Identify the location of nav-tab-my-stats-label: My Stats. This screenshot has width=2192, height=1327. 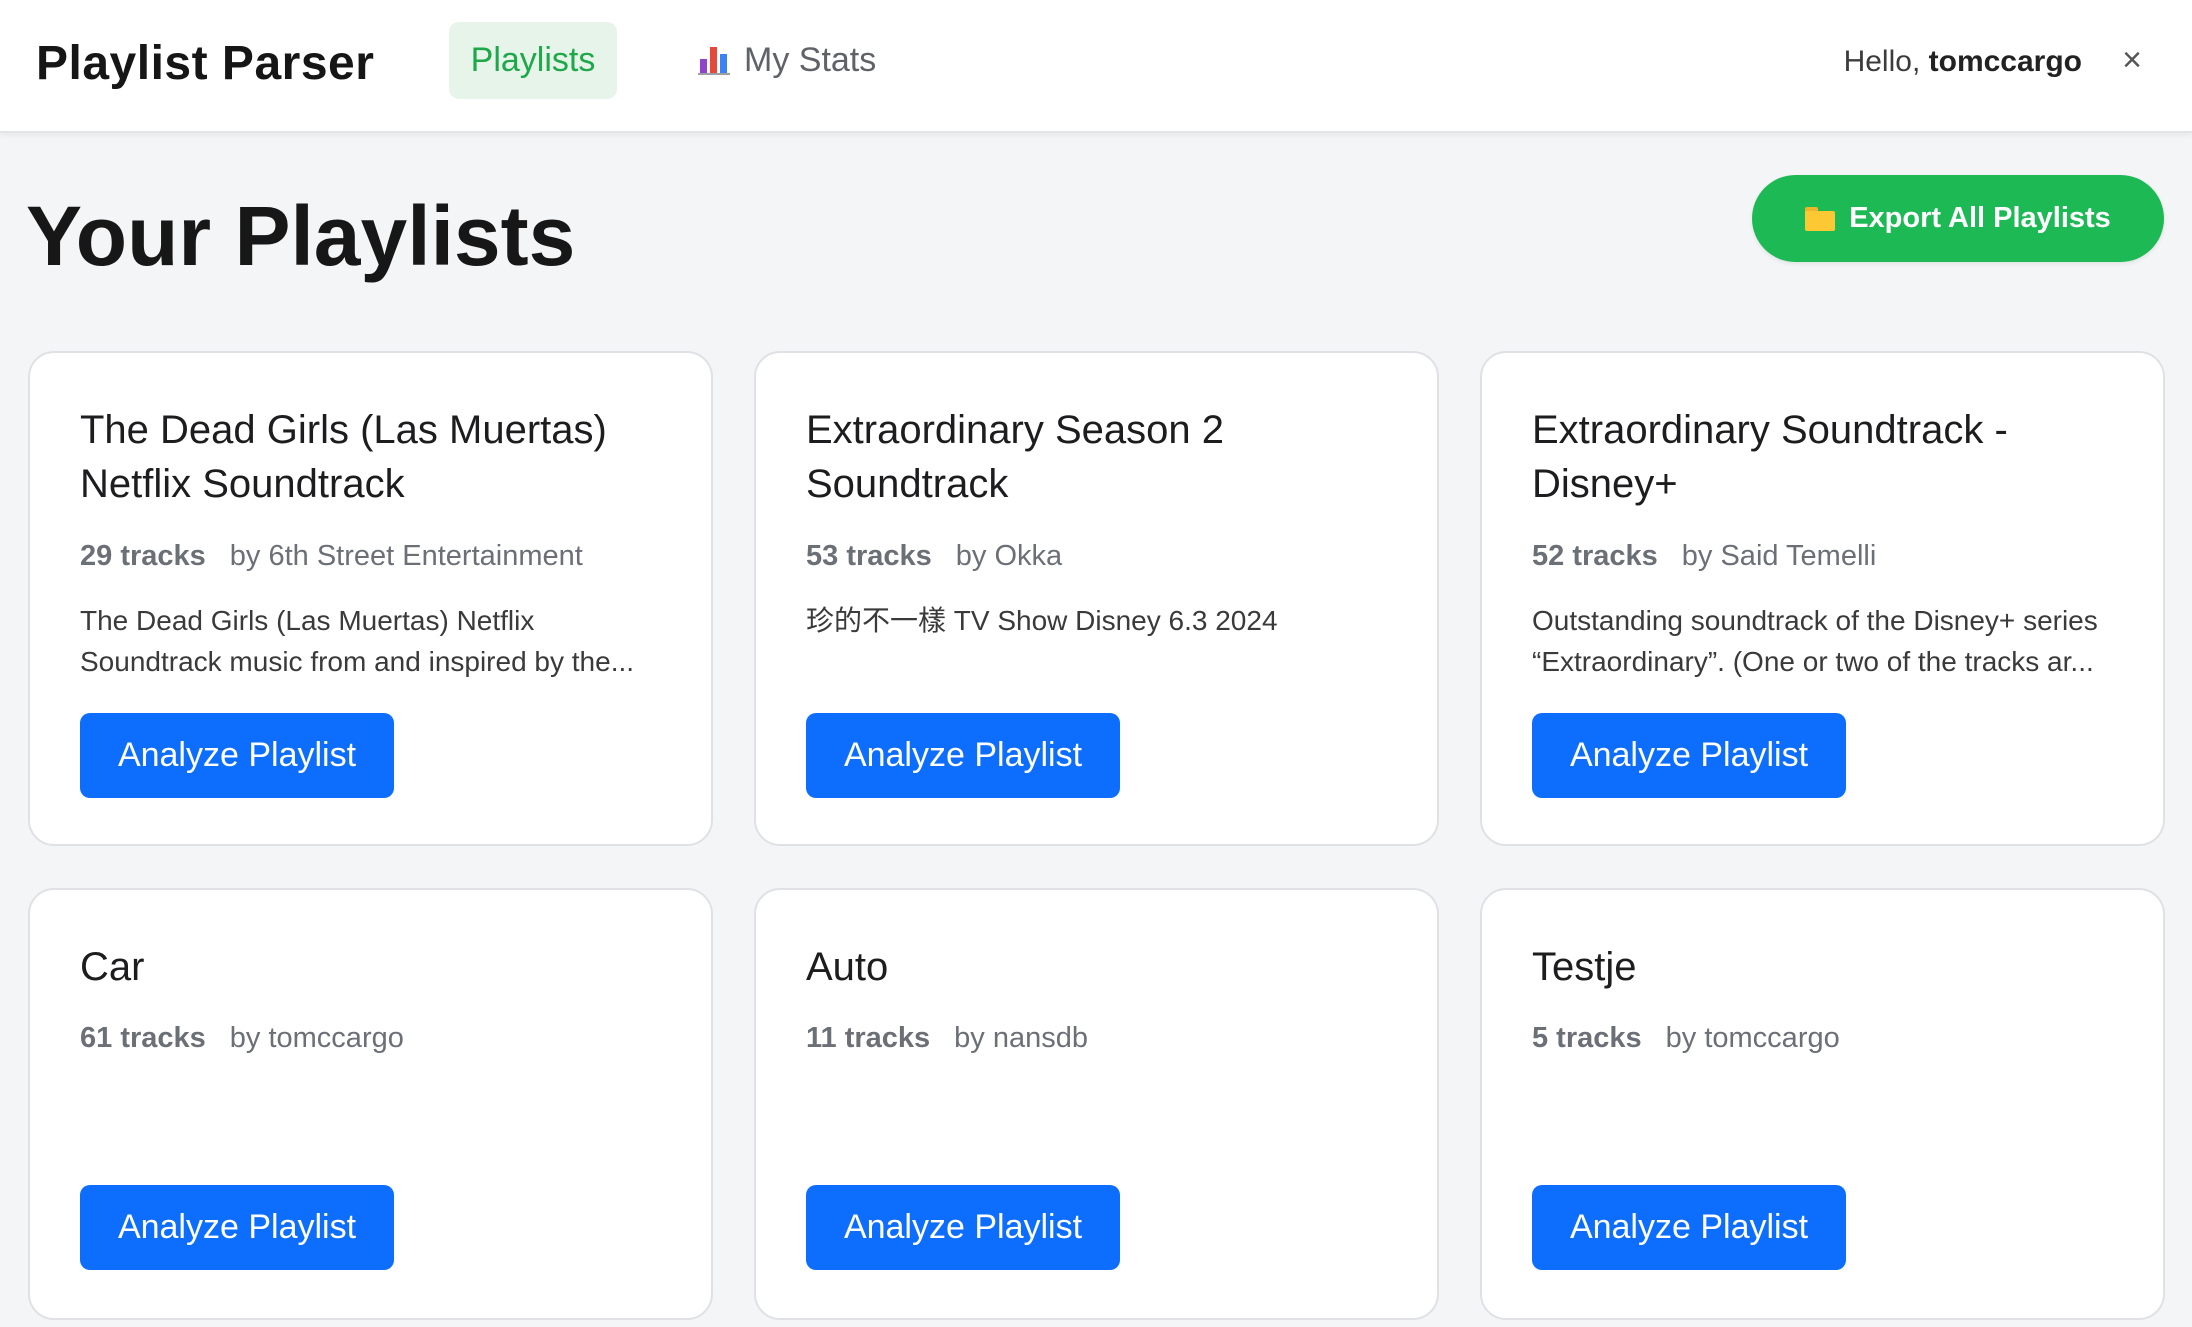
(810, 60).